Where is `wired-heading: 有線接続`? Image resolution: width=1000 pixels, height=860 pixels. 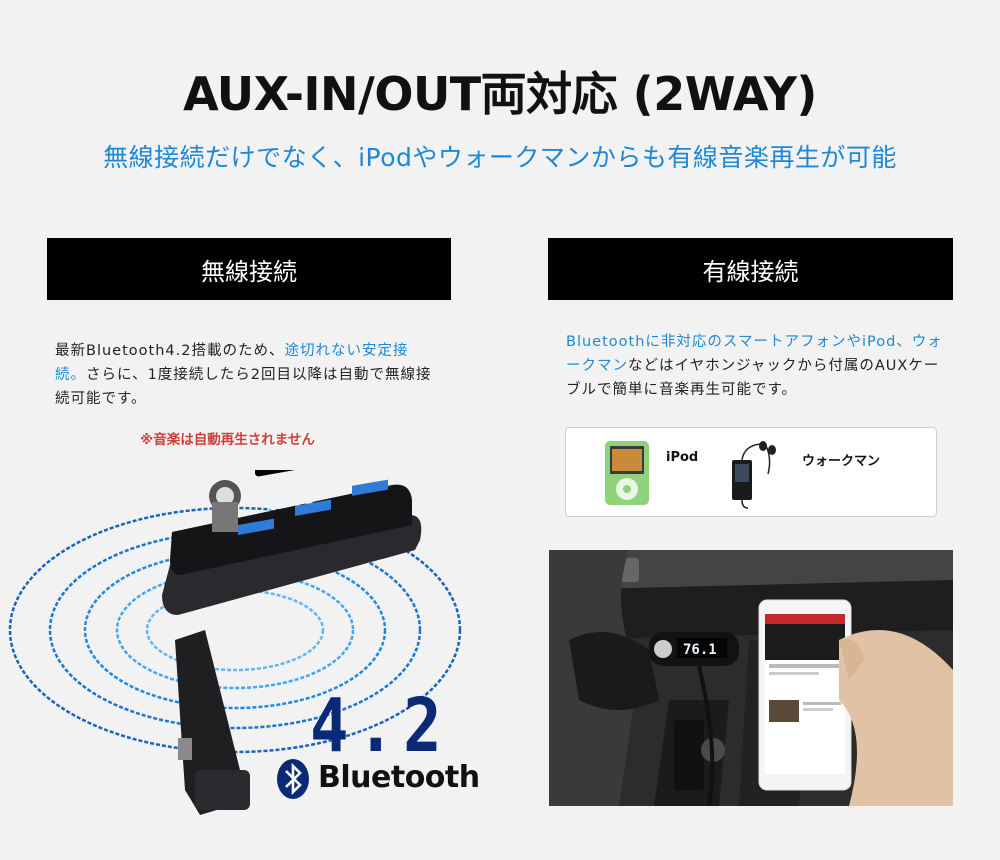 wired-heading: 有線接続 is located at coordinates (750, 269).